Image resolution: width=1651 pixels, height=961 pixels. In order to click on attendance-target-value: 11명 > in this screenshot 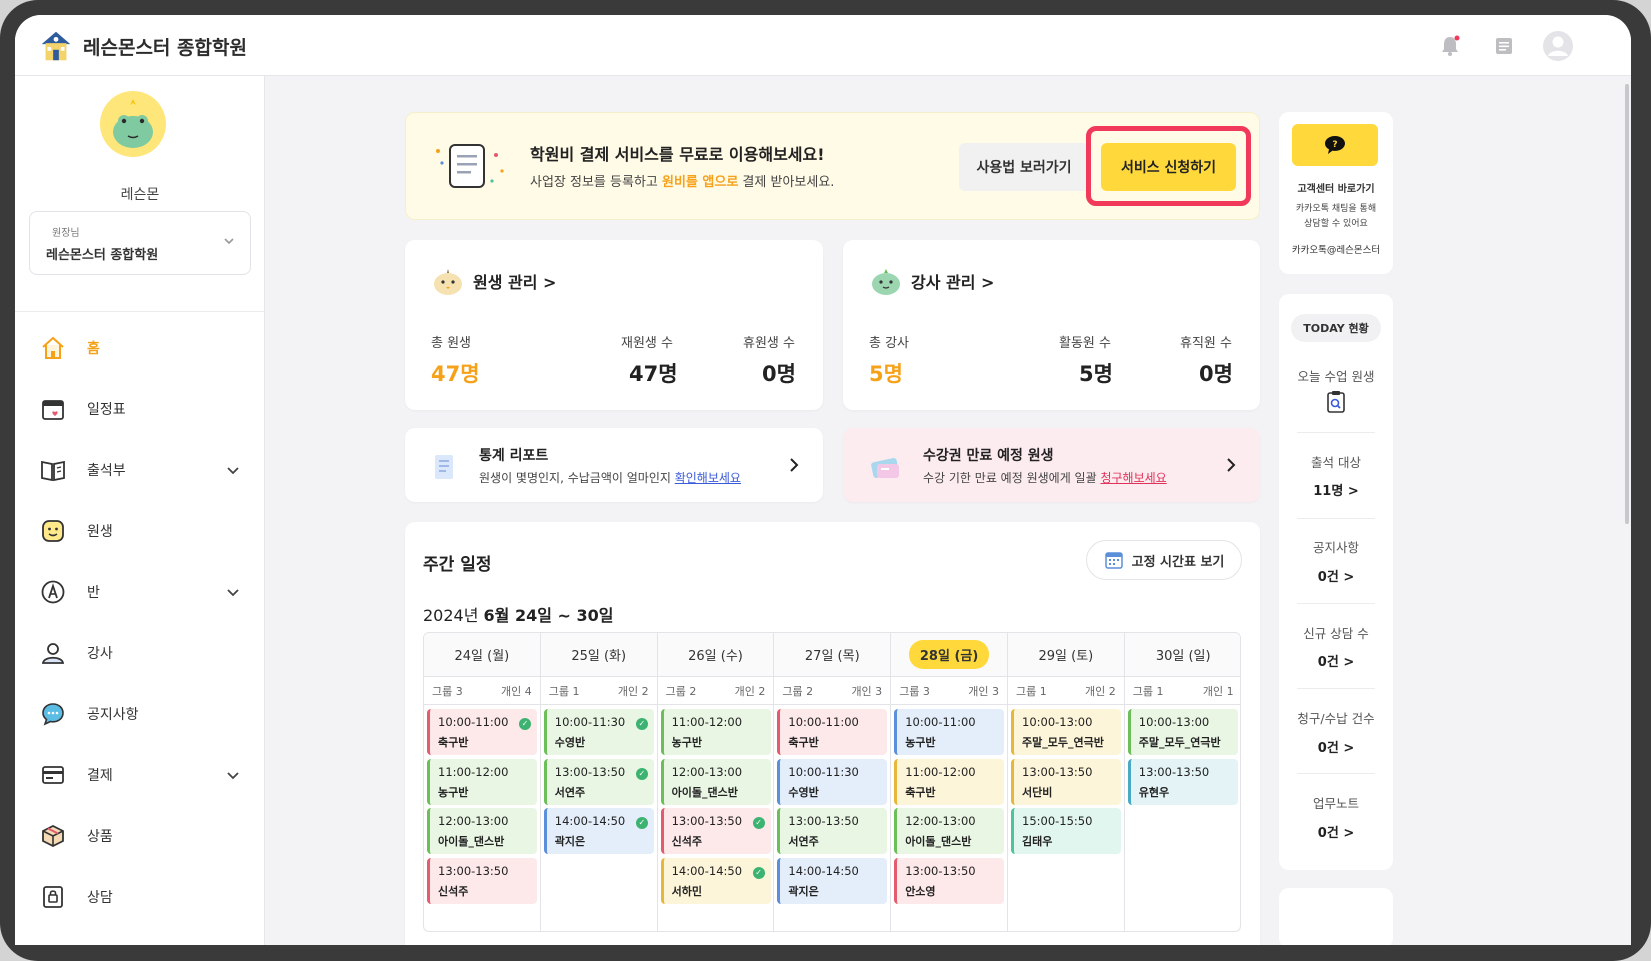, I will do `click(1336, 489)`.